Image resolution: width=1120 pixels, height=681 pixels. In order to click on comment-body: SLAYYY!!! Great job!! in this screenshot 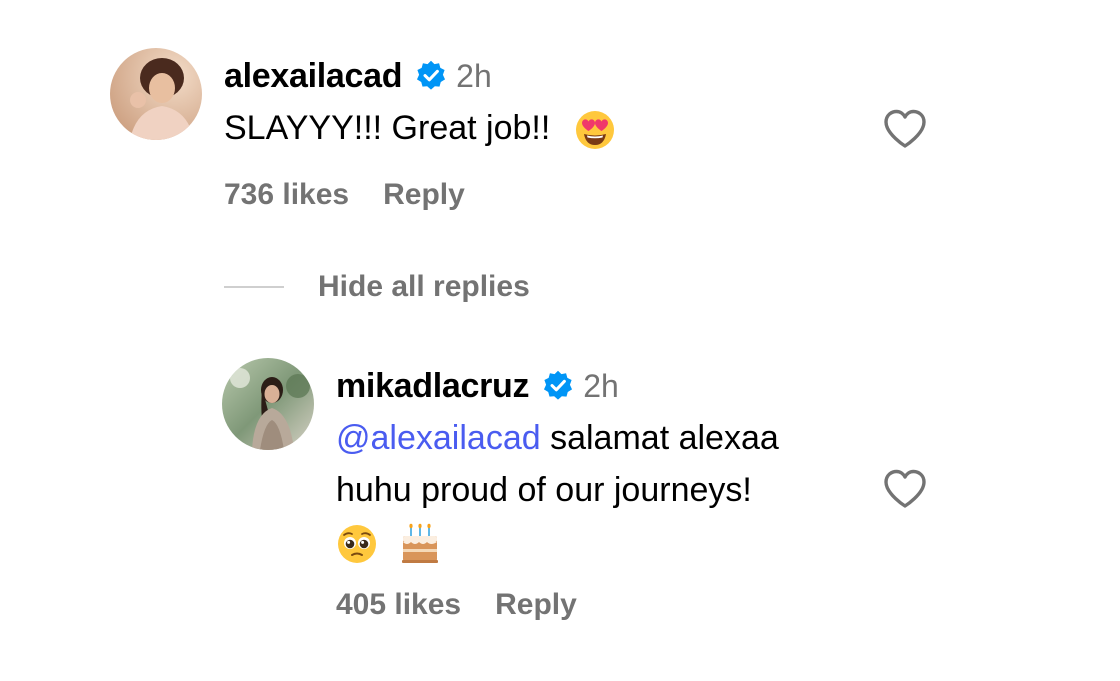, I will do `click(387, 128)`.